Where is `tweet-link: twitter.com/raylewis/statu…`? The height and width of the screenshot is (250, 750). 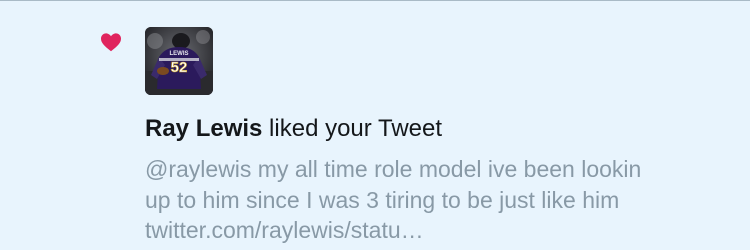
tweet-link: twitter.com/raylewis/statu… is located at coordinates (440, 230).